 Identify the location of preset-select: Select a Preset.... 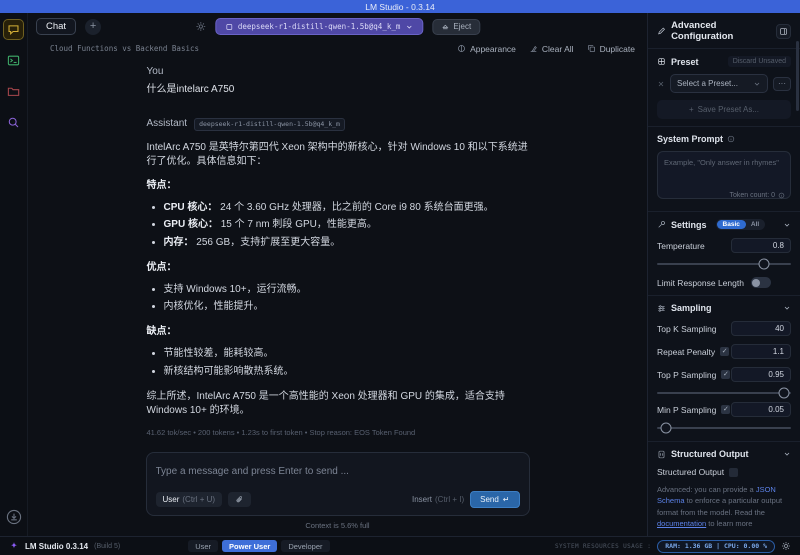
(719, 83).